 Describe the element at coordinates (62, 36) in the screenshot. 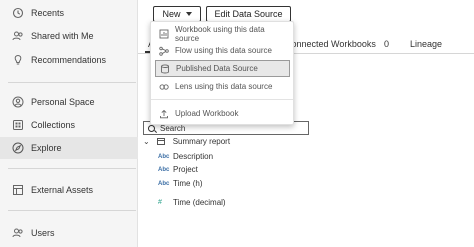

I see `sidebar-item-label: Shared with Me` at that location.